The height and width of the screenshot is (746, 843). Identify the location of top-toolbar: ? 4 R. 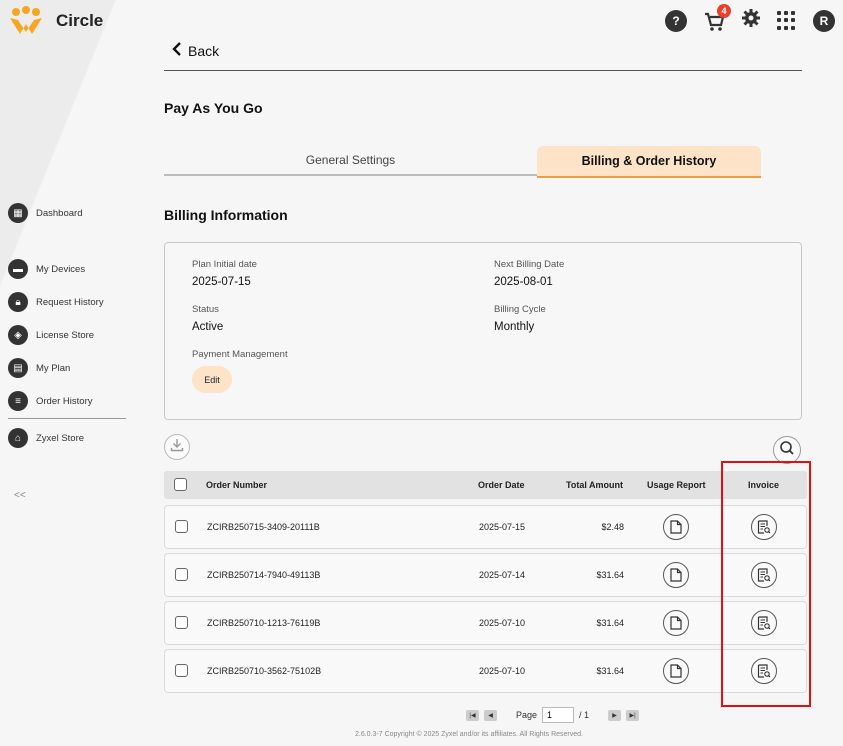
(750, 18).